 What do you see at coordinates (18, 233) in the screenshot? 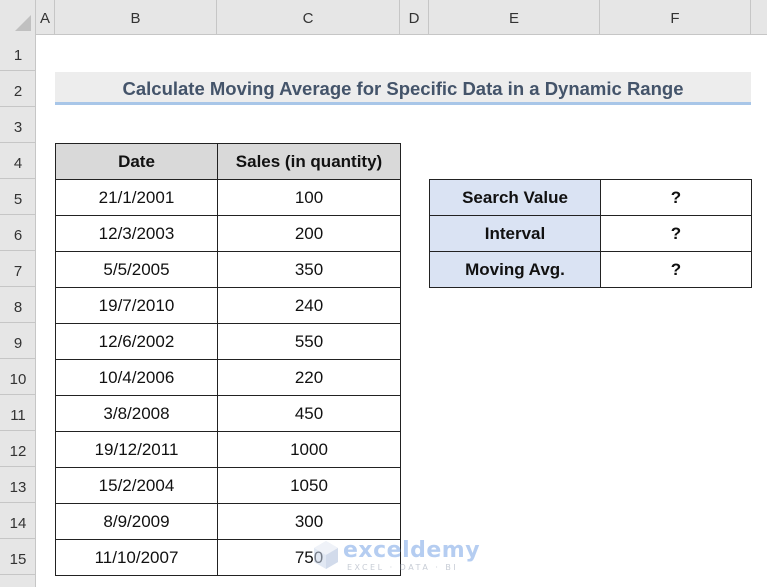
I see `row-header-6: 6` at bounding box center [18, 233].